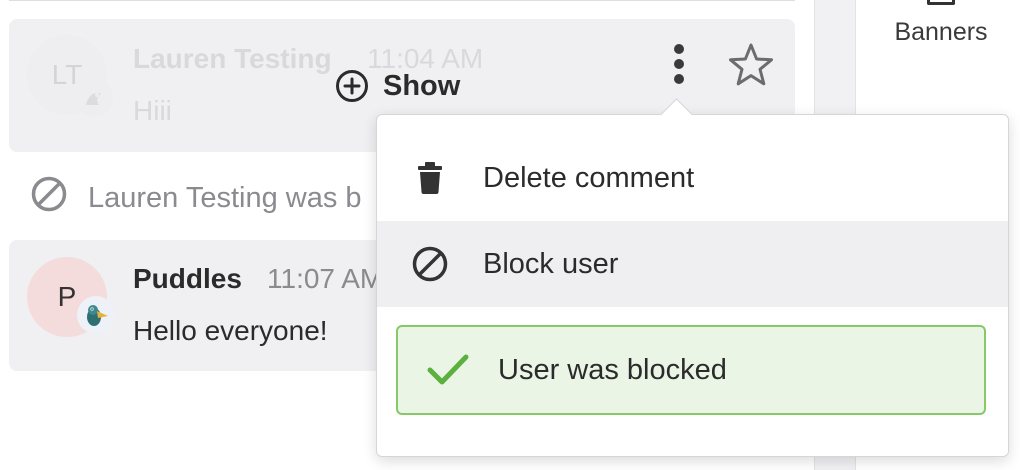 Image resolution: width=1020 pixels, height=470 pixels. What do you see at coordinates (941, 32) in the screenshot?
I see `banners-label: Banners` at bounding box center [941, 32].